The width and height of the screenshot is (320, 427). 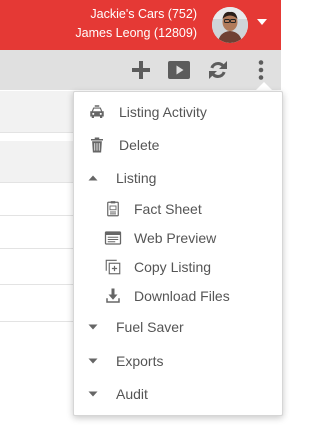 I want to click on more-vertical-icon, so click(x=261, y=70).